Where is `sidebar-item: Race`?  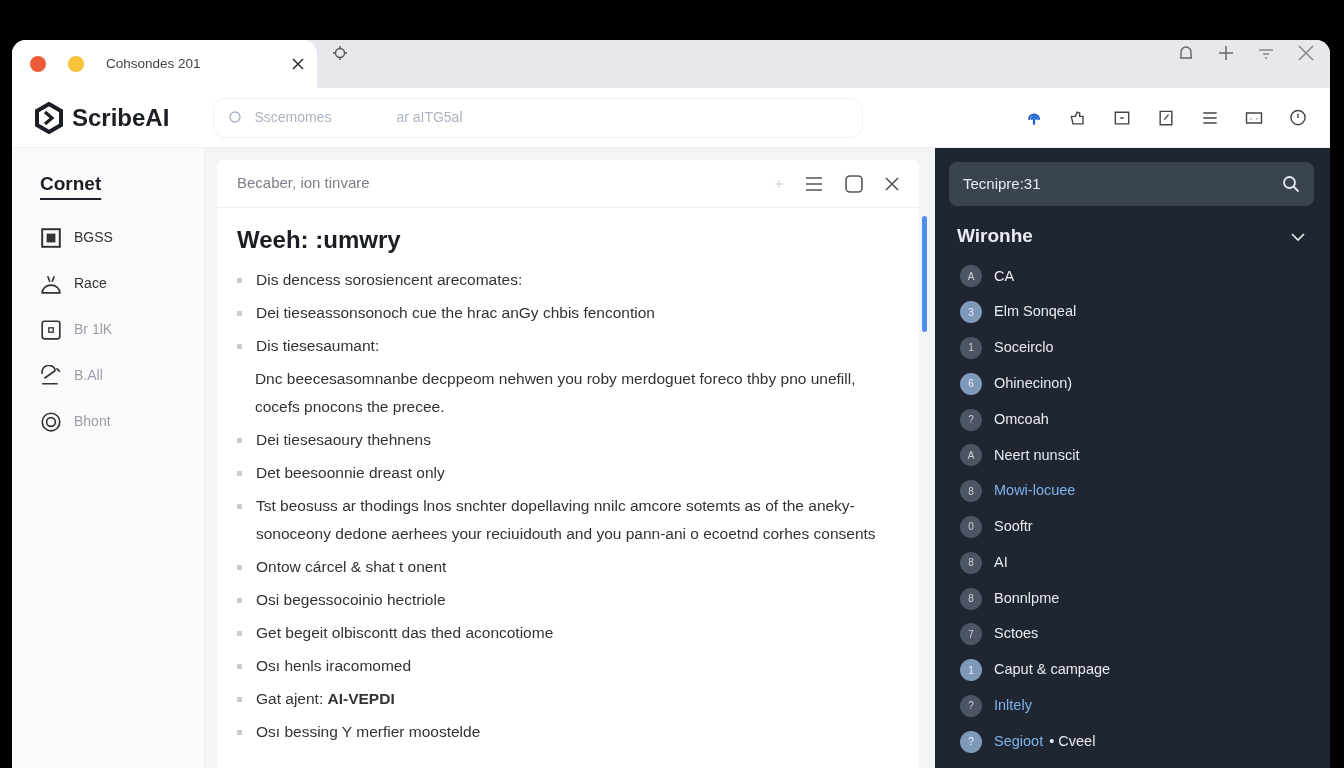 sidebar-item: Race is located at coordinates (122, 283).